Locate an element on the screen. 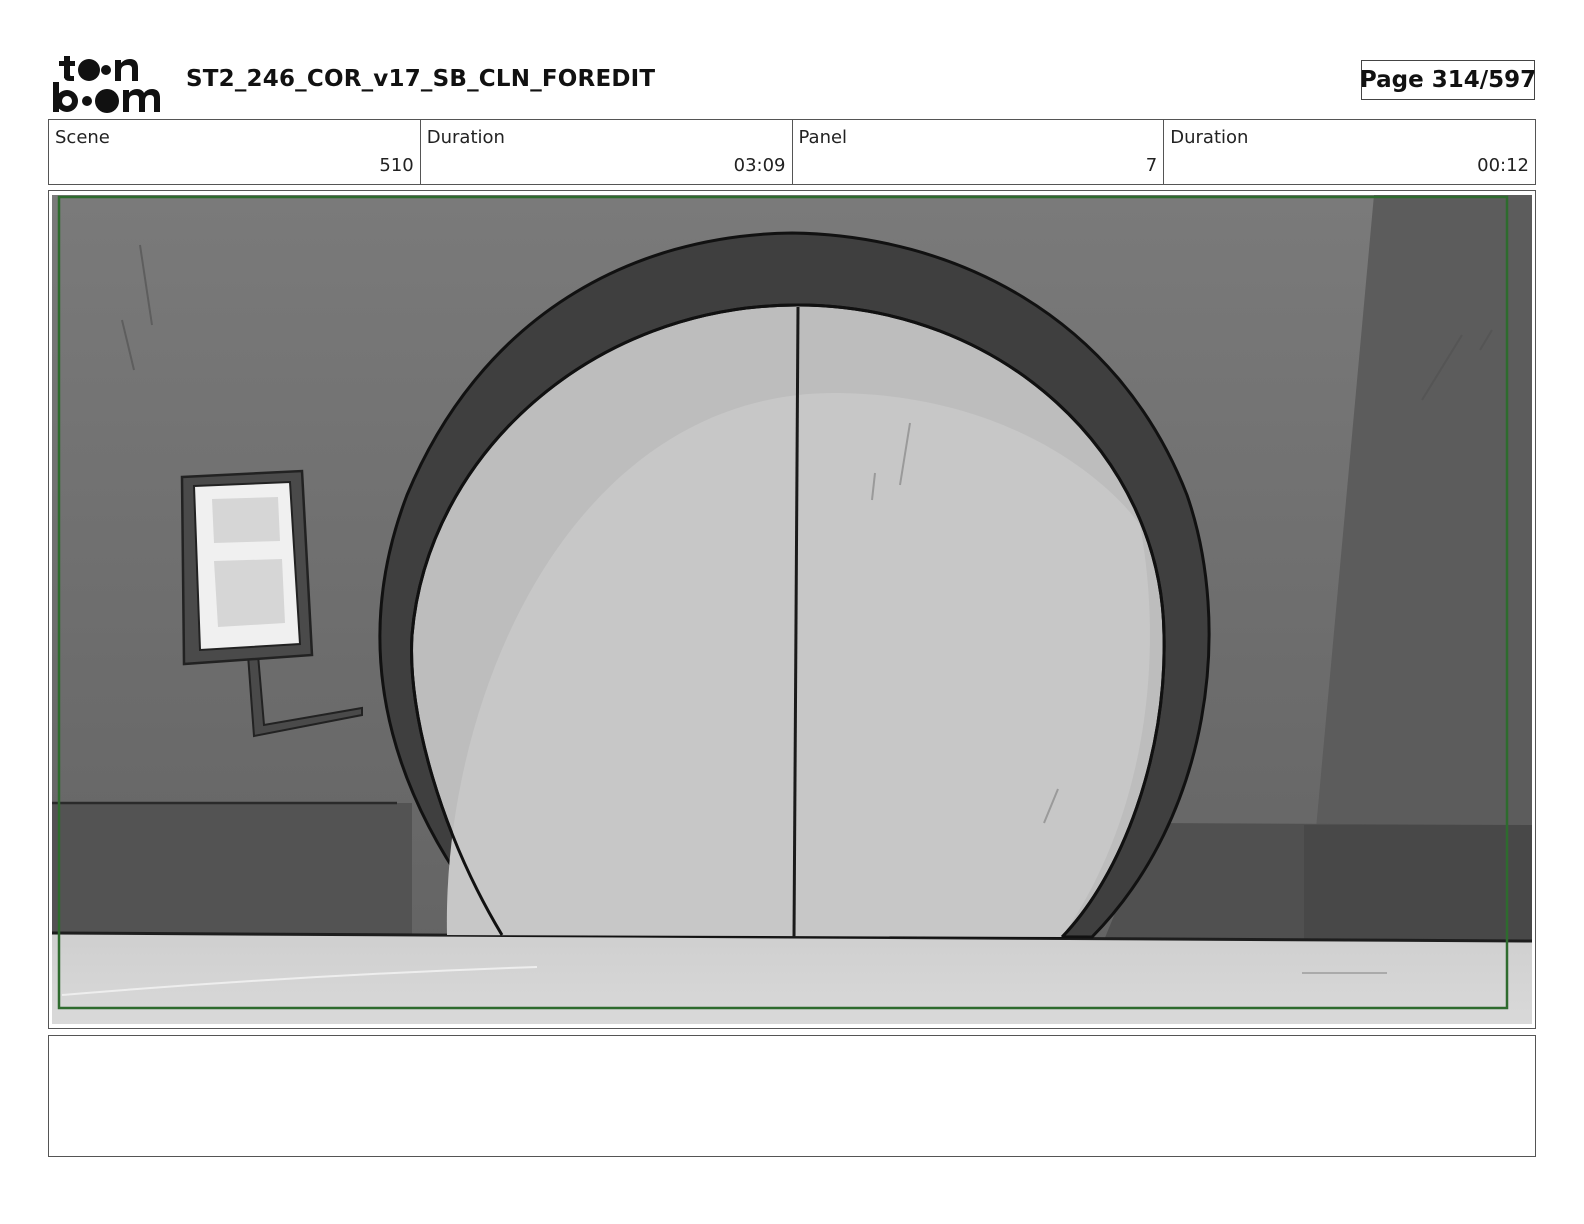 The height and width of the screenshot is (1224, 1584). panel-notes-box is located at coordinates (792, 1096).